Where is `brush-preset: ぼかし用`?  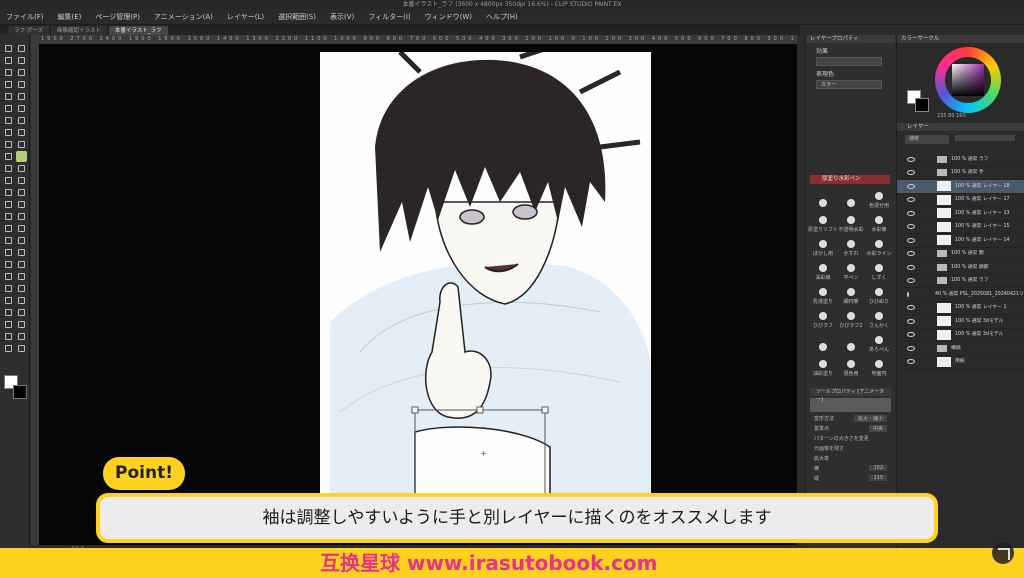 brush-preset: ぼかし用 is located at coordinates (823, 246).